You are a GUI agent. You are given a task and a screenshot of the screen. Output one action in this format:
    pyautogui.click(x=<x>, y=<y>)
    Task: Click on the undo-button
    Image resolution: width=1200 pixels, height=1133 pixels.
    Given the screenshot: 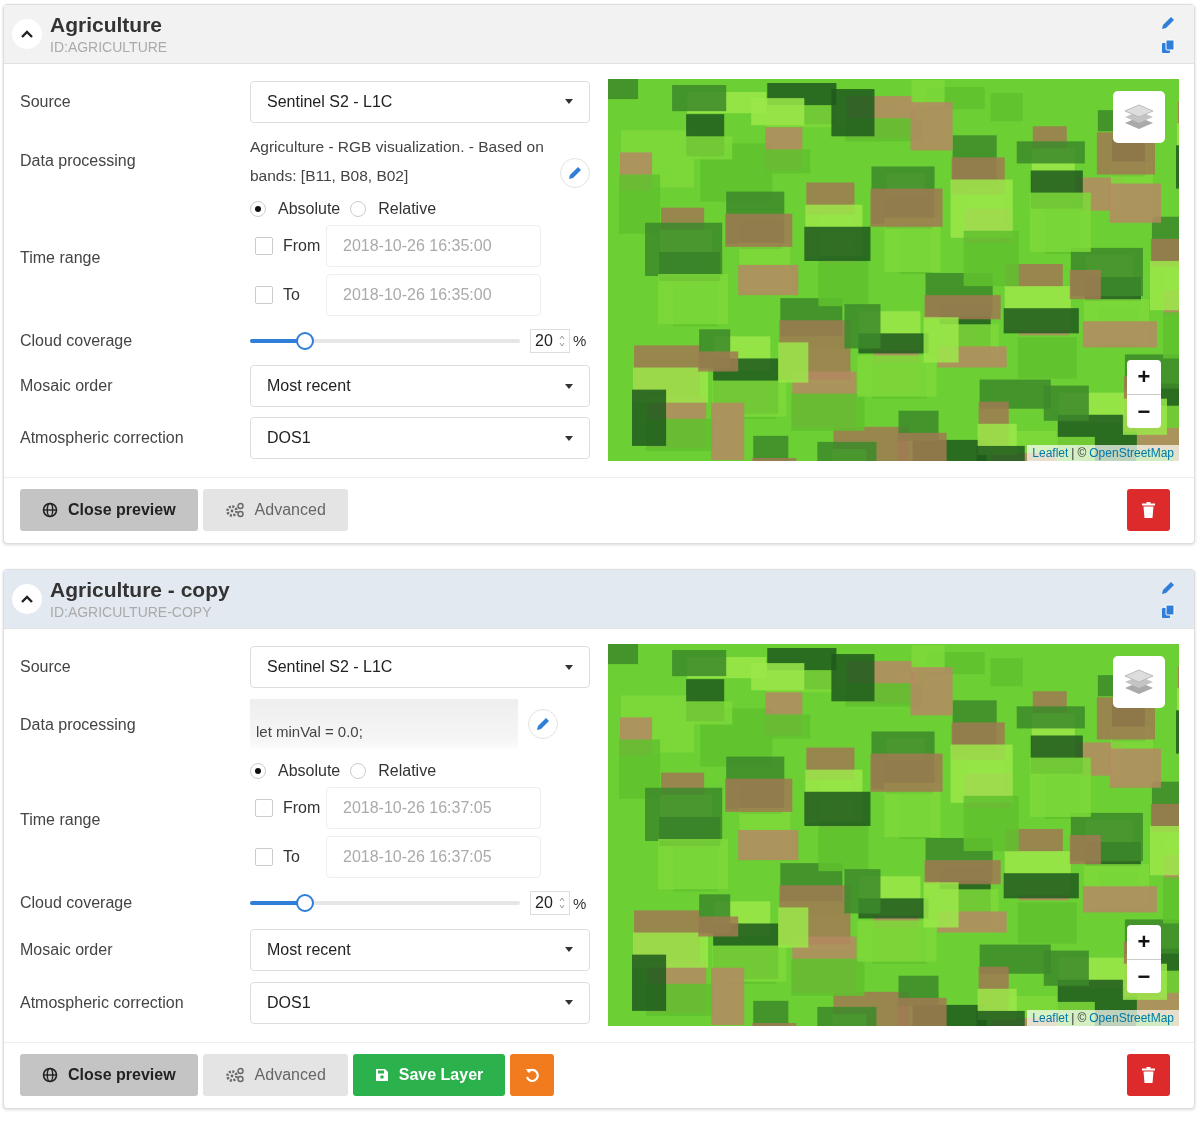 What is the action you would take?
    pyautogui.click(x=532, y=1075)
    